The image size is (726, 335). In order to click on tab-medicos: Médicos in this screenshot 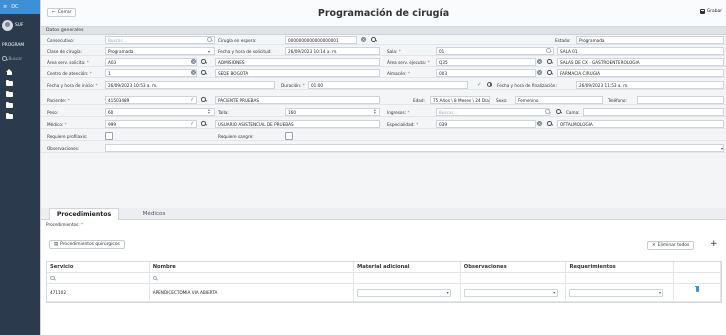, I will do `click(154, 214)`.